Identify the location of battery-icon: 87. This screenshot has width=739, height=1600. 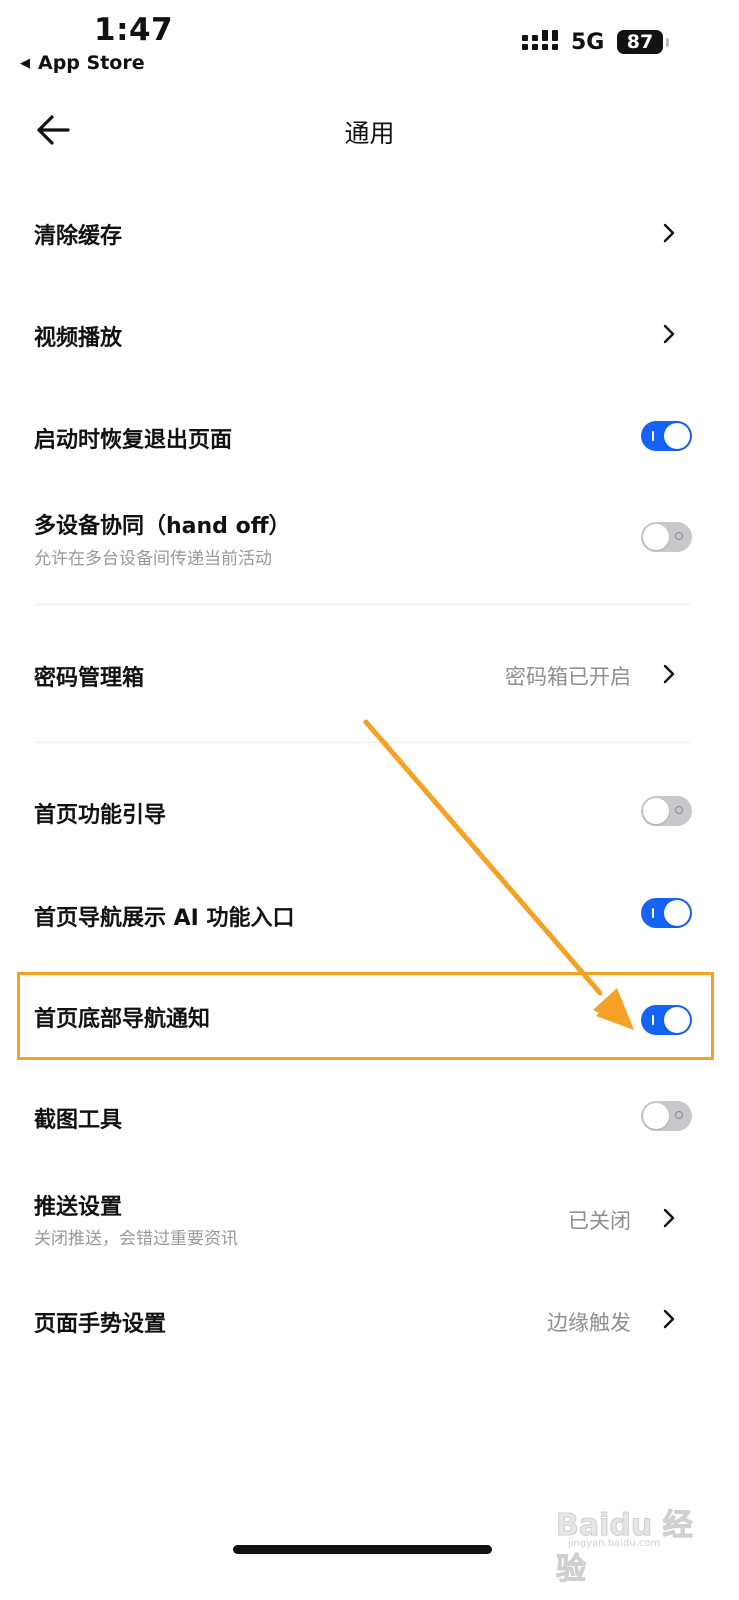
(640, 42).